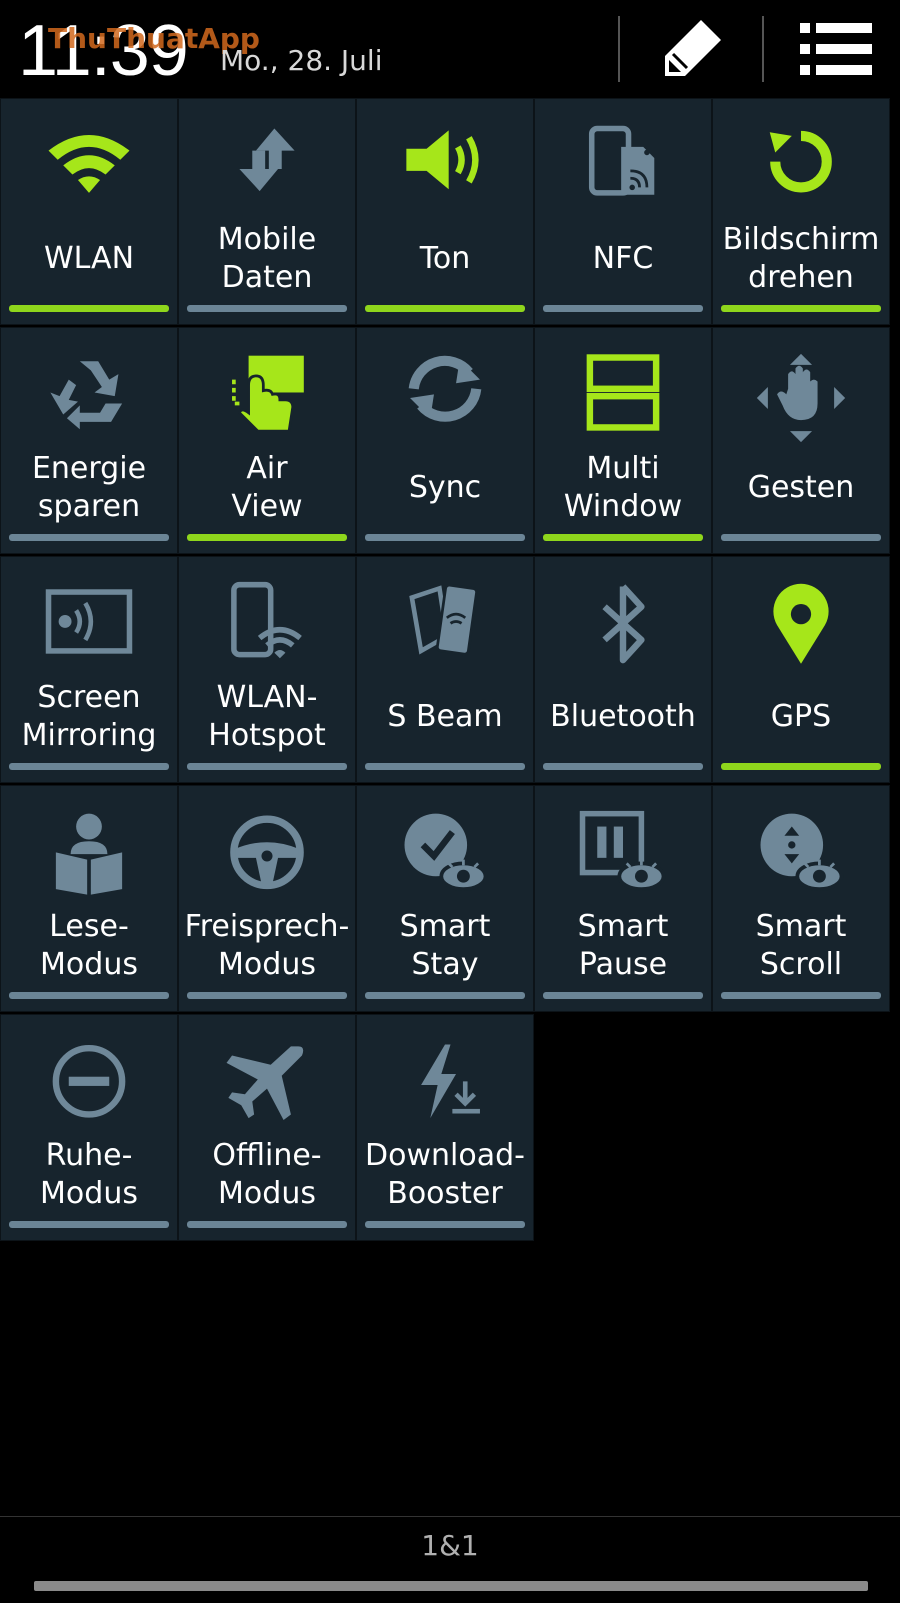 This screenshot has width=900, height=1603. What do you see at coordinates (267, 627) in the screenshot?
I see `hotspot-icon` at bounding box center [267, 627].